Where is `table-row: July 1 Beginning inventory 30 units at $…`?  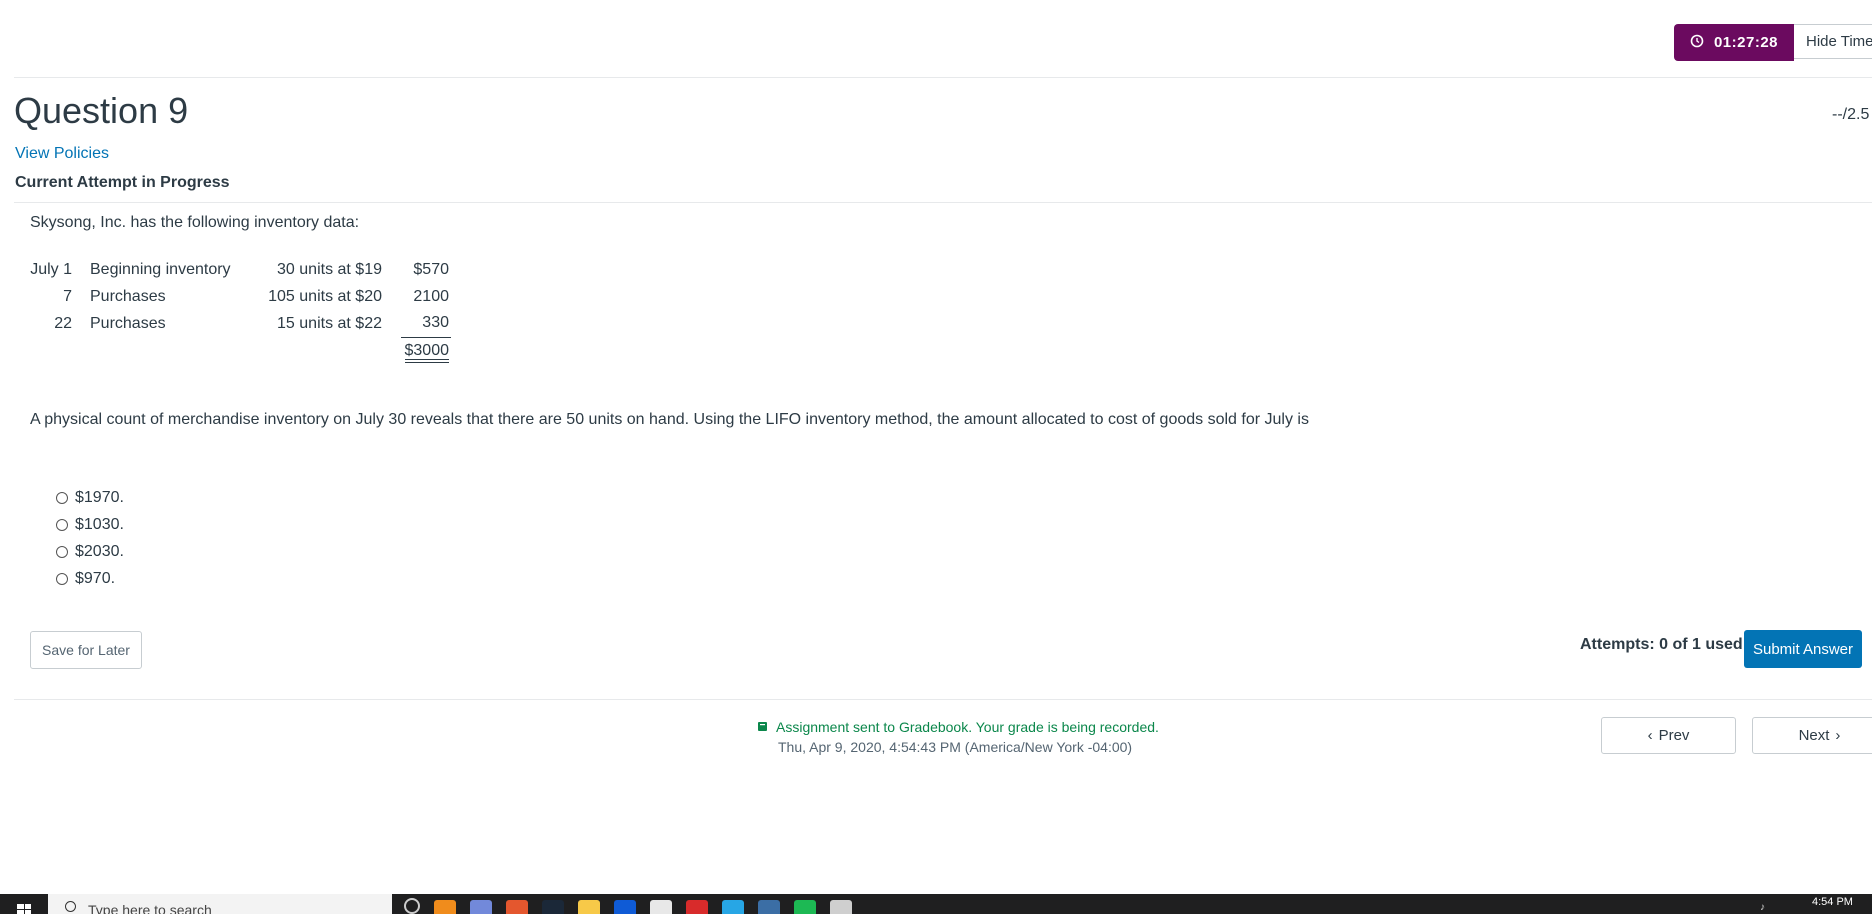
table-row: July 1 Beginning inventory 30 units at $… is located at coordinates (240, 270).